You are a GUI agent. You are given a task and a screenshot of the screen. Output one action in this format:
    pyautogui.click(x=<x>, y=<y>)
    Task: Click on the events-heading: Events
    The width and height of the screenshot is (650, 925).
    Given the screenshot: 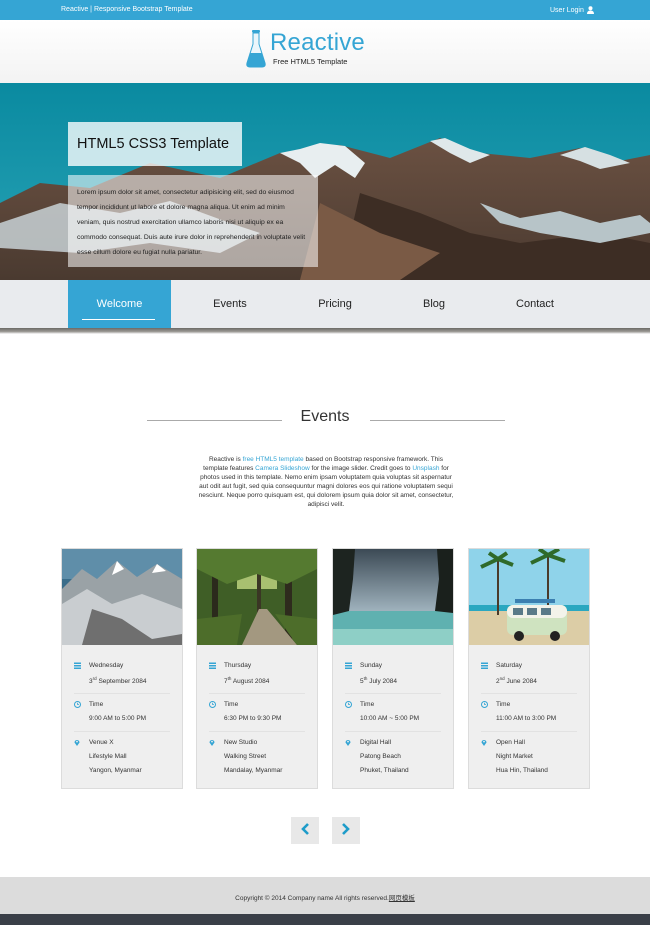 What is the action you would take?
    pyautogui.click(x=325, y=416)
    